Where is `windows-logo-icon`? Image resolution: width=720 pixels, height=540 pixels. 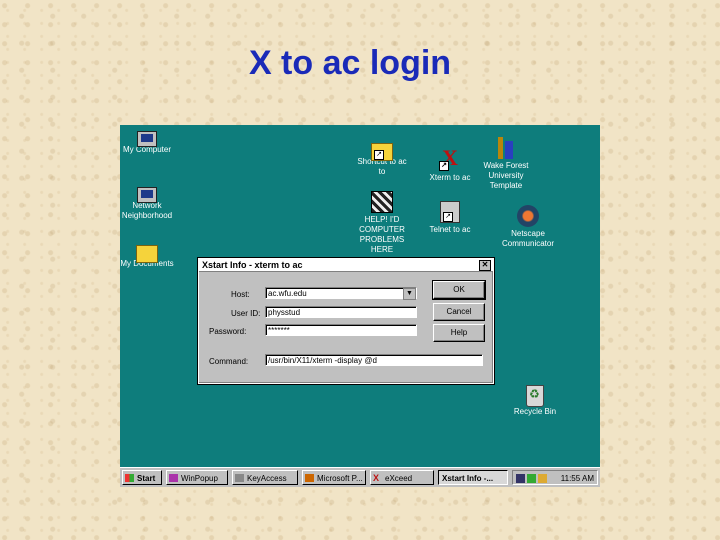
windows-logo-icon is located at coordinates (129, 478).